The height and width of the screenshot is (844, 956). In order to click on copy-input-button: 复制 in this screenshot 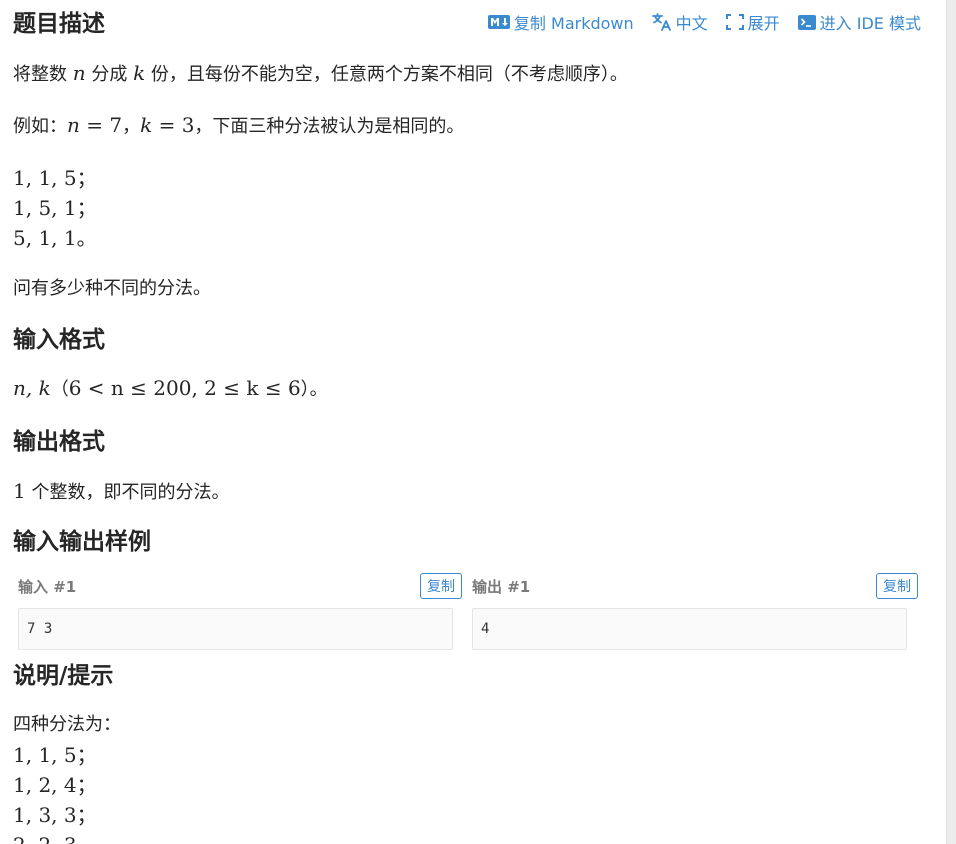, I will do `click(441, 586)`.